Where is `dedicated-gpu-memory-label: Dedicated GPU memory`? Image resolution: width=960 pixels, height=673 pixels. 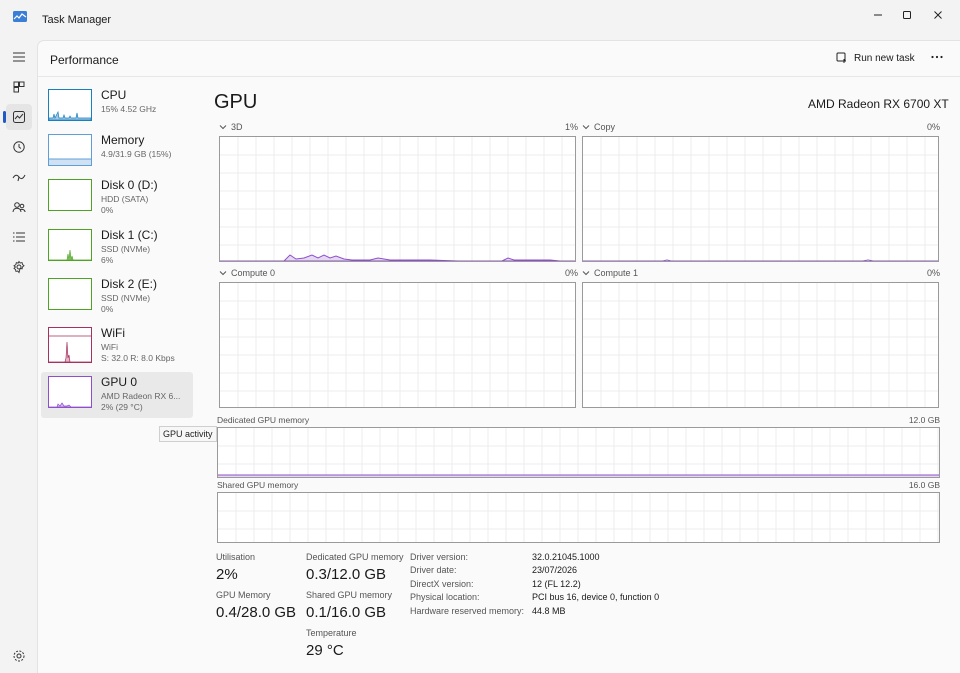
dedicated-gpu-memory-label: Dedicated GPU memory is located at coordinates (355, 557).